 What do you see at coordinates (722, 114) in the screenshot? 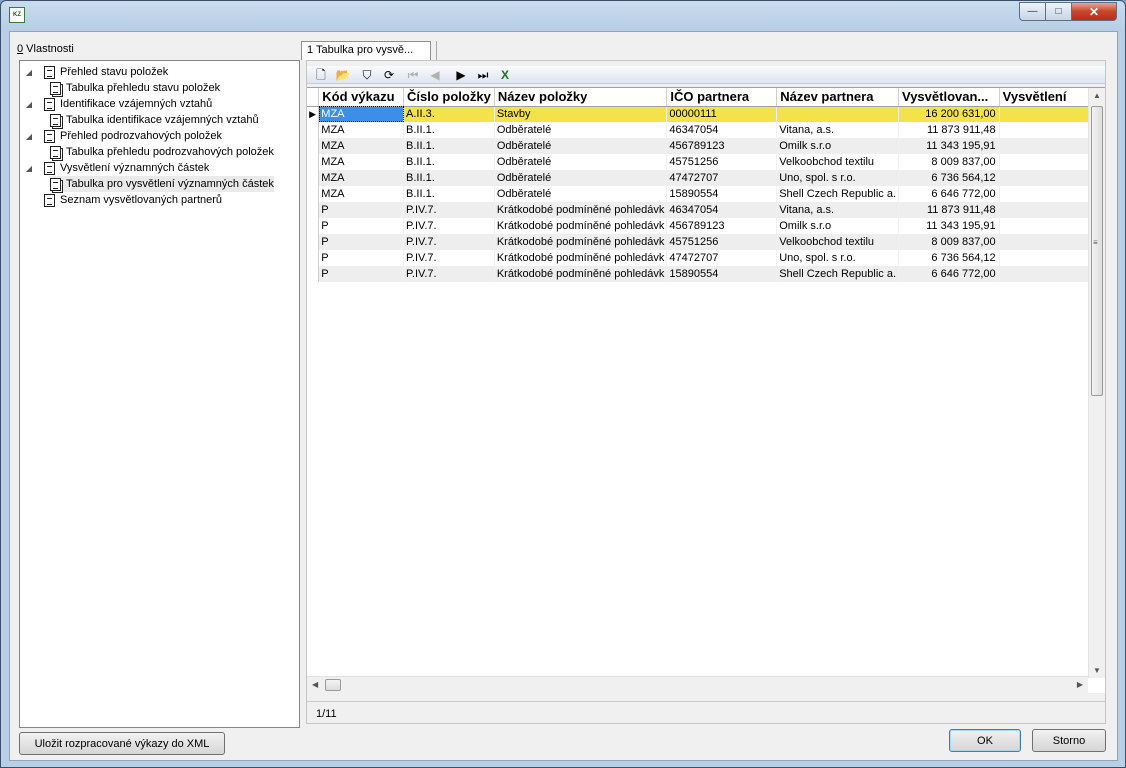
I see `table-cell: 00000111` at bounding box center [722, 114].